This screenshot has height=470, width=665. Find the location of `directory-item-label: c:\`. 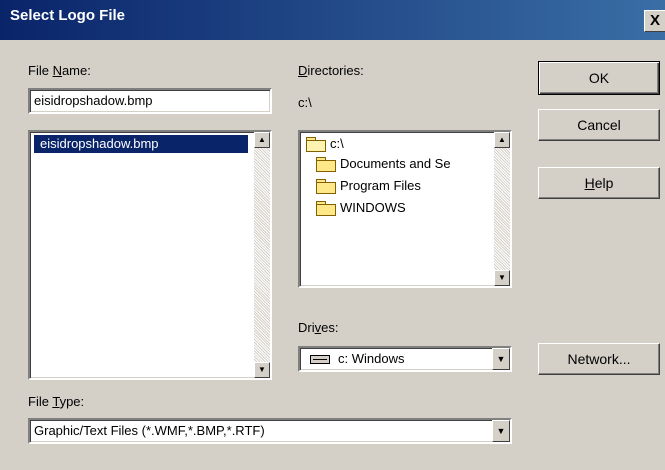

directory-item-label: c:\ is located at coordinates (337, 143).